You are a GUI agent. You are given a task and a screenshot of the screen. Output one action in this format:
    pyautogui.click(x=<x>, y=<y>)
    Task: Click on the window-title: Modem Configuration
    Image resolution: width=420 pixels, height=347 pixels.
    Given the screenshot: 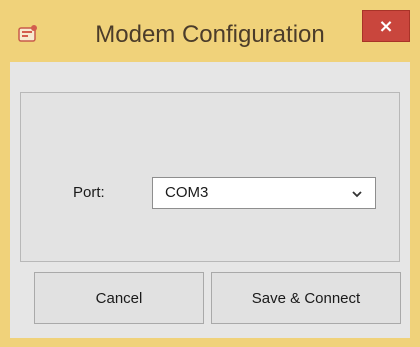 What is the action you would take?
    pyautogui.click(x=210, y=34)
    